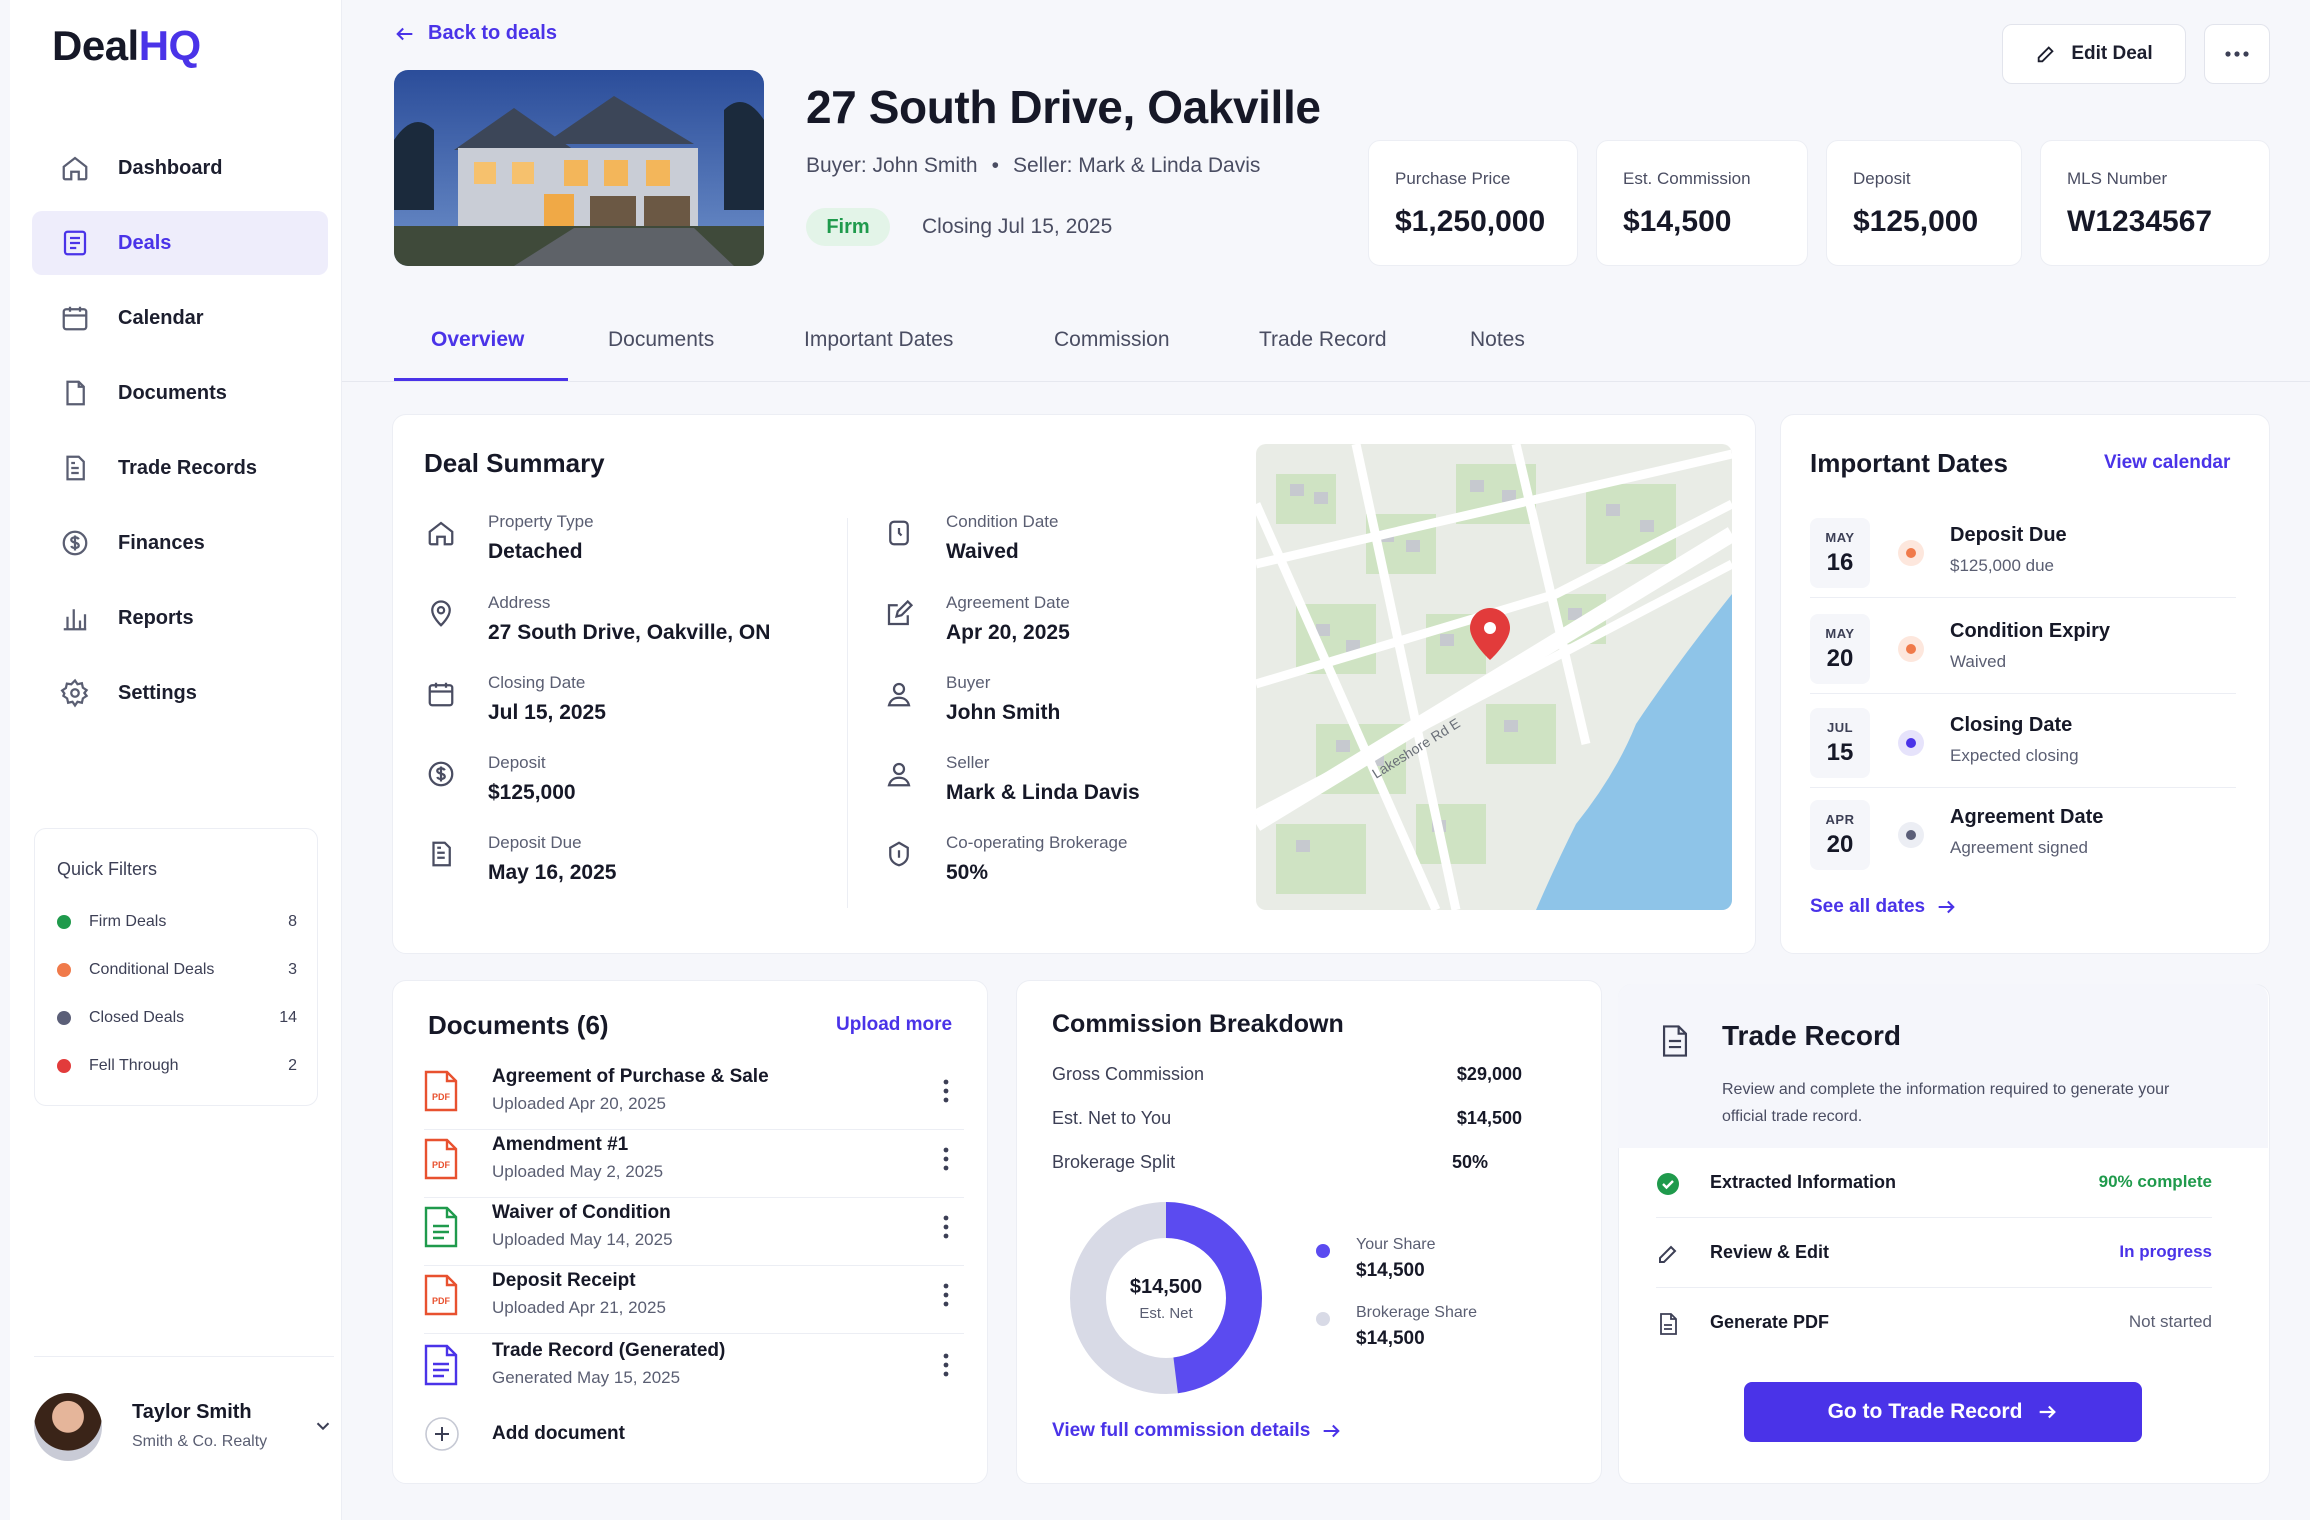 The width and height of the screenshot is (2310, 1520). What do you see at coordinates (2048, 1412) in the screenshot?
I see `arrow-right-icon` at bounding box center [2048, 1412].